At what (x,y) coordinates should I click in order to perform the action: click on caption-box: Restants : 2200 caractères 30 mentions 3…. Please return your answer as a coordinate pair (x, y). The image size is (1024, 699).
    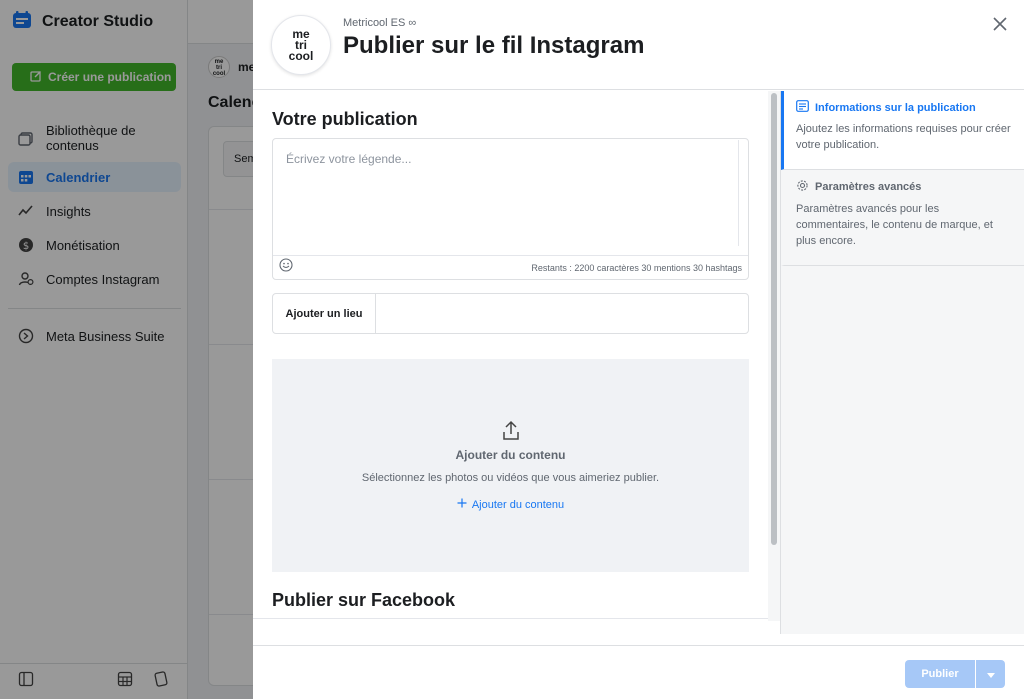
    Looking at the image, I should click on (510, 209).